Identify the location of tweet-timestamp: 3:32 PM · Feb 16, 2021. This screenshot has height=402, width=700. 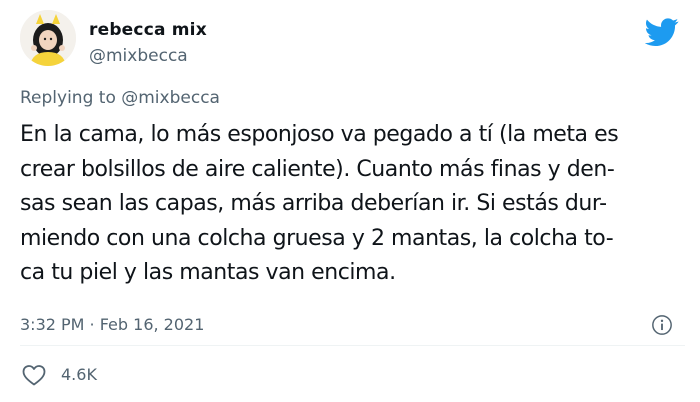
(112, 324).